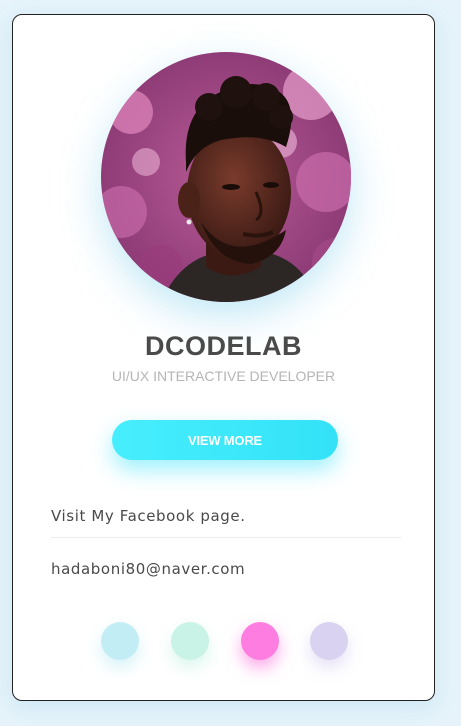  Describe the element at coordinates (225, 440) in the screenshot. I see `view-more-button: VIEW MORE` at that location.